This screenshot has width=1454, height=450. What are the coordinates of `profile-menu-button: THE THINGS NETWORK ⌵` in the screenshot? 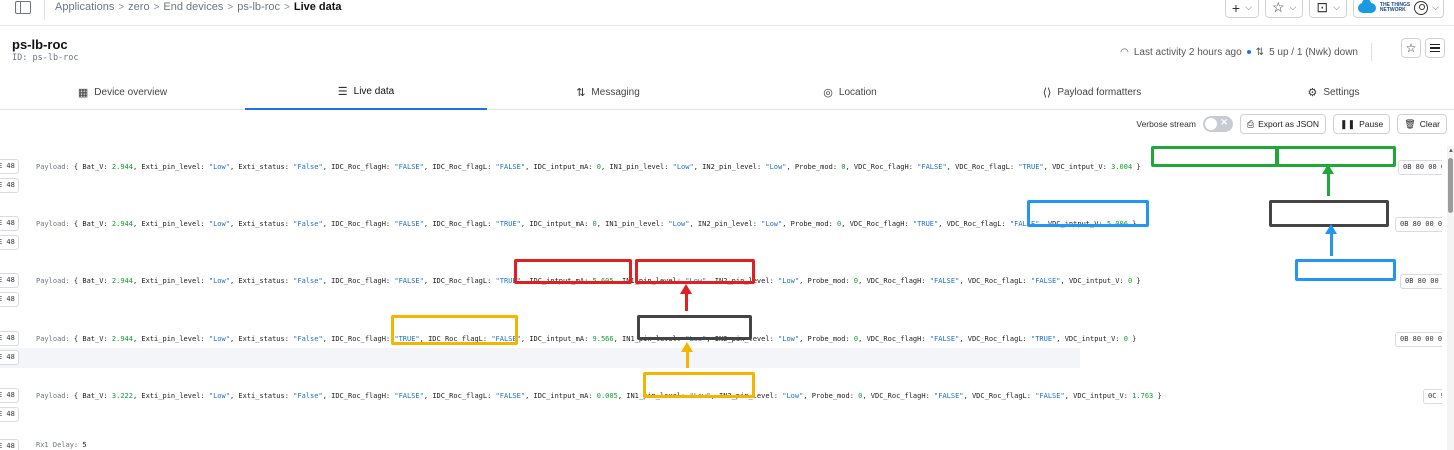 It's located at (1398, 9).